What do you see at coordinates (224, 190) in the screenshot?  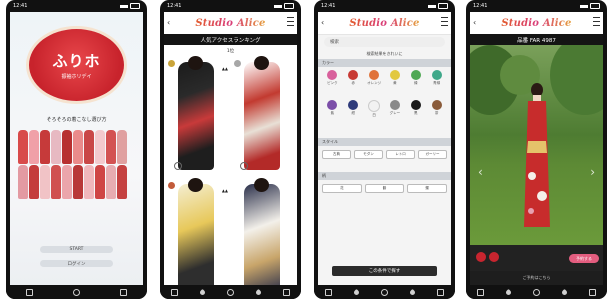 I see `item-tag: ▲▲` at bounding box center [224, 190].